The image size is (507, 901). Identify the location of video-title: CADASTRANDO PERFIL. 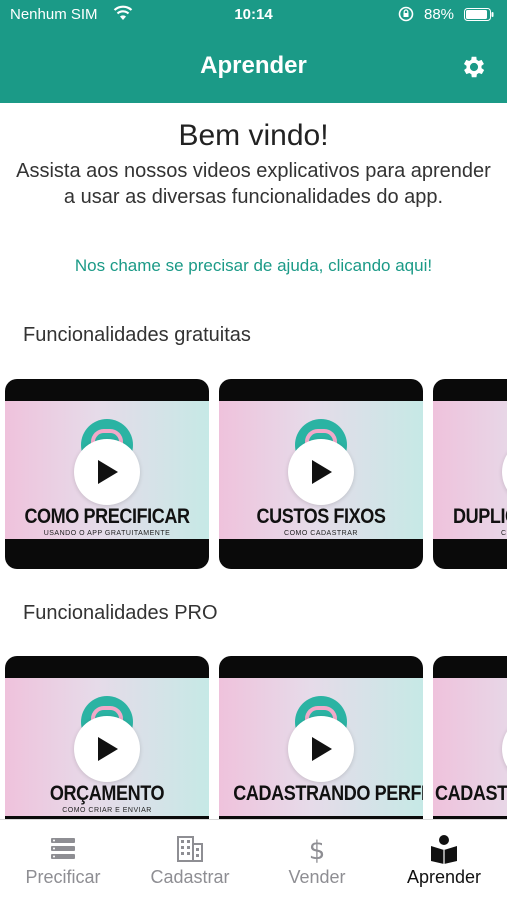
(328, 793).